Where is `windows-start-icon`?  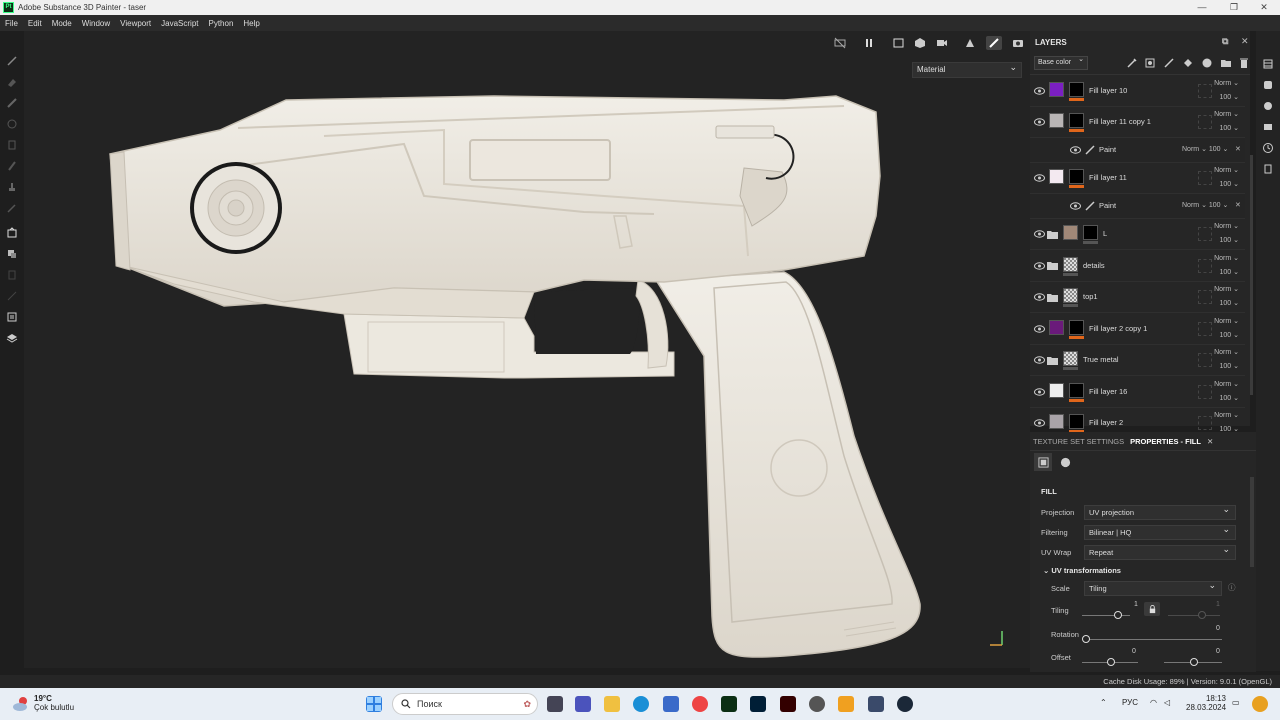
windows-start-icon is located at coordinates (374, 704).